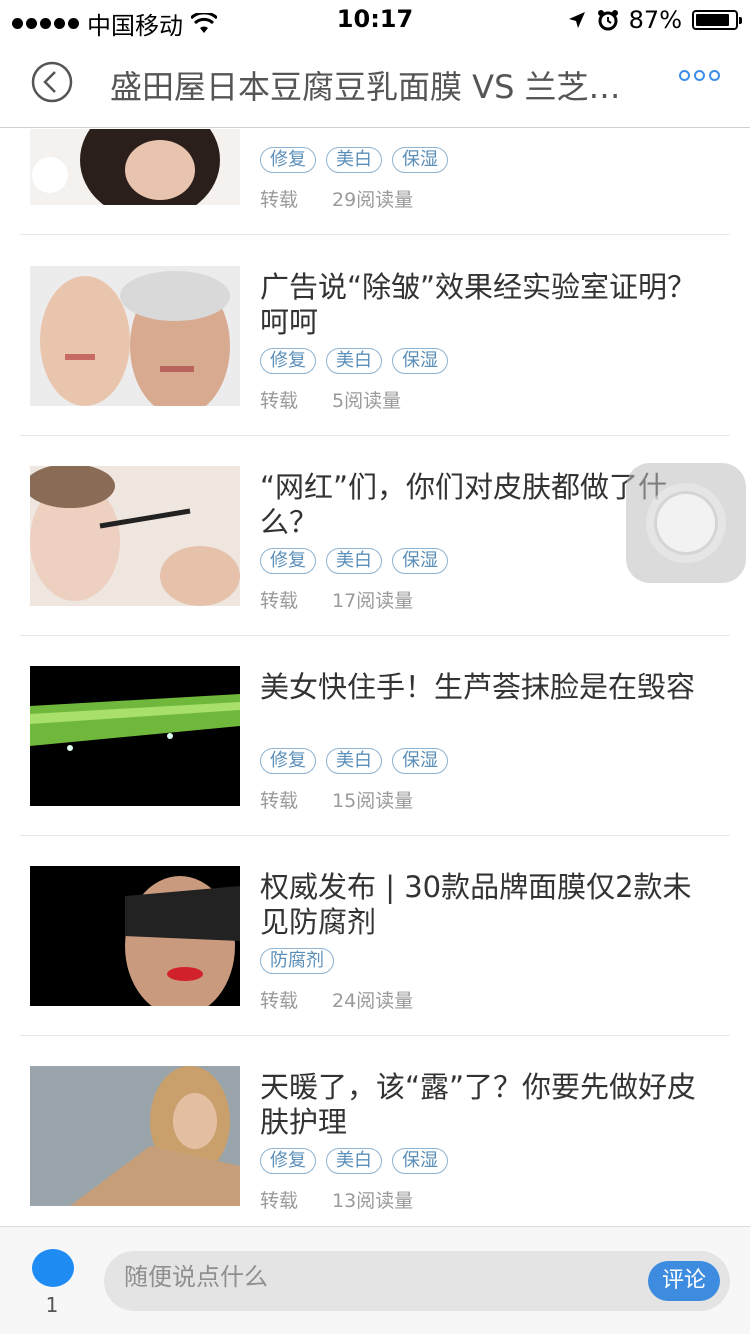  I want to click on comment-submit-button: 评论, so click(684, 1281).